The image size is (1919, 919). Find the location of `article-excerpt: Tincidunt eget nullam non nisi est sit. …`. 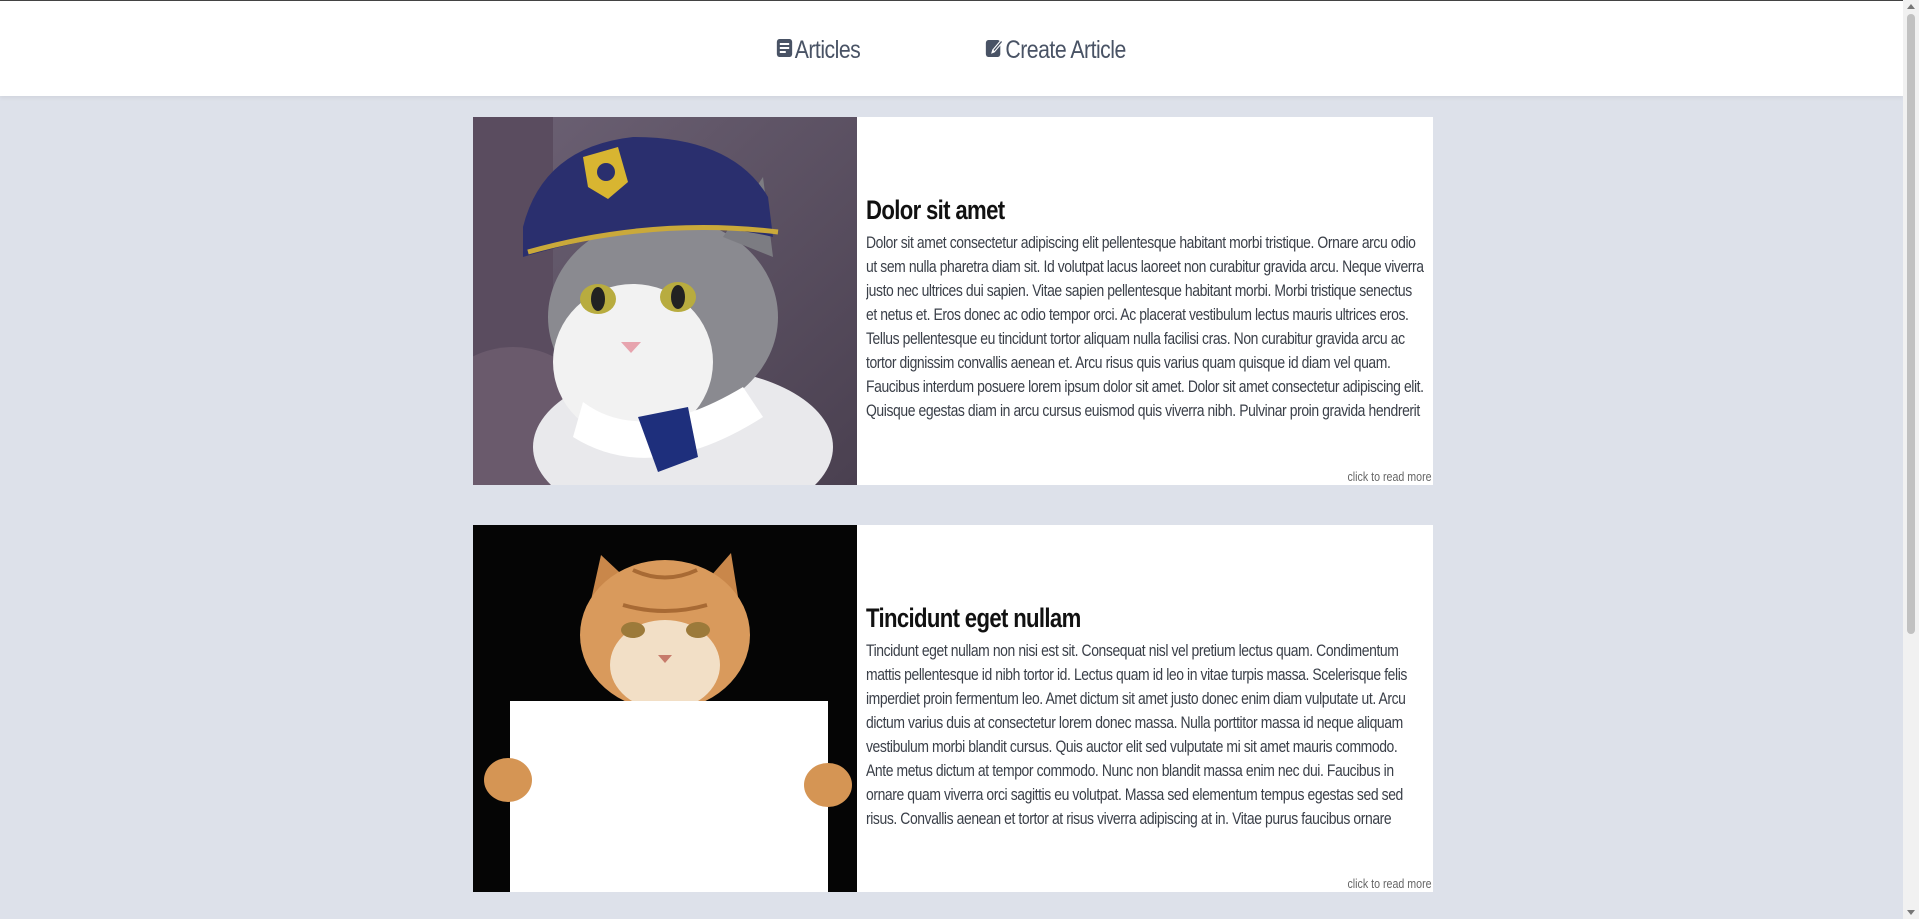

article-excerpt: Tincidunt eget nullam non nisi est sit. … is located at coordinates (1146, 735).